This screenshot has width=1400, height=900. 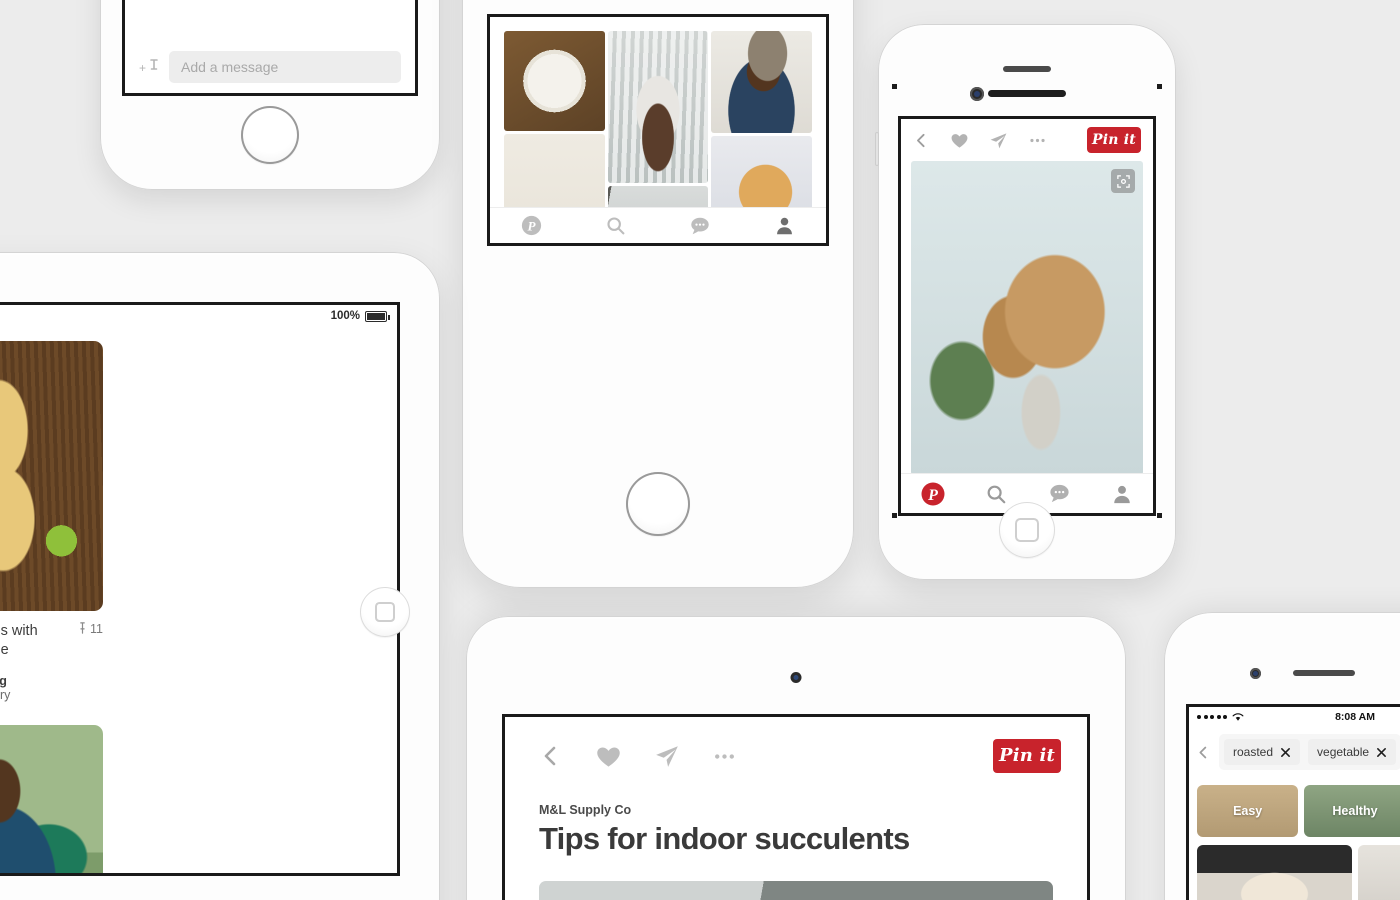 I want to click on message-compose-bar: + Add a message, so click(x=270, y=67).